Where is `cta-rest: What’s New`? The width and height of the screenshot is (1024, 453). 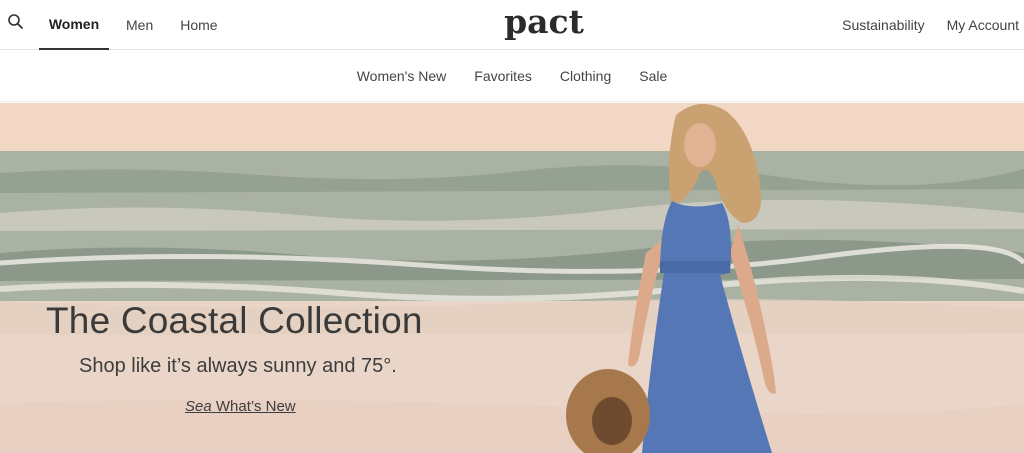
cta-rest: What’s New is located at coordinates (253, 406).